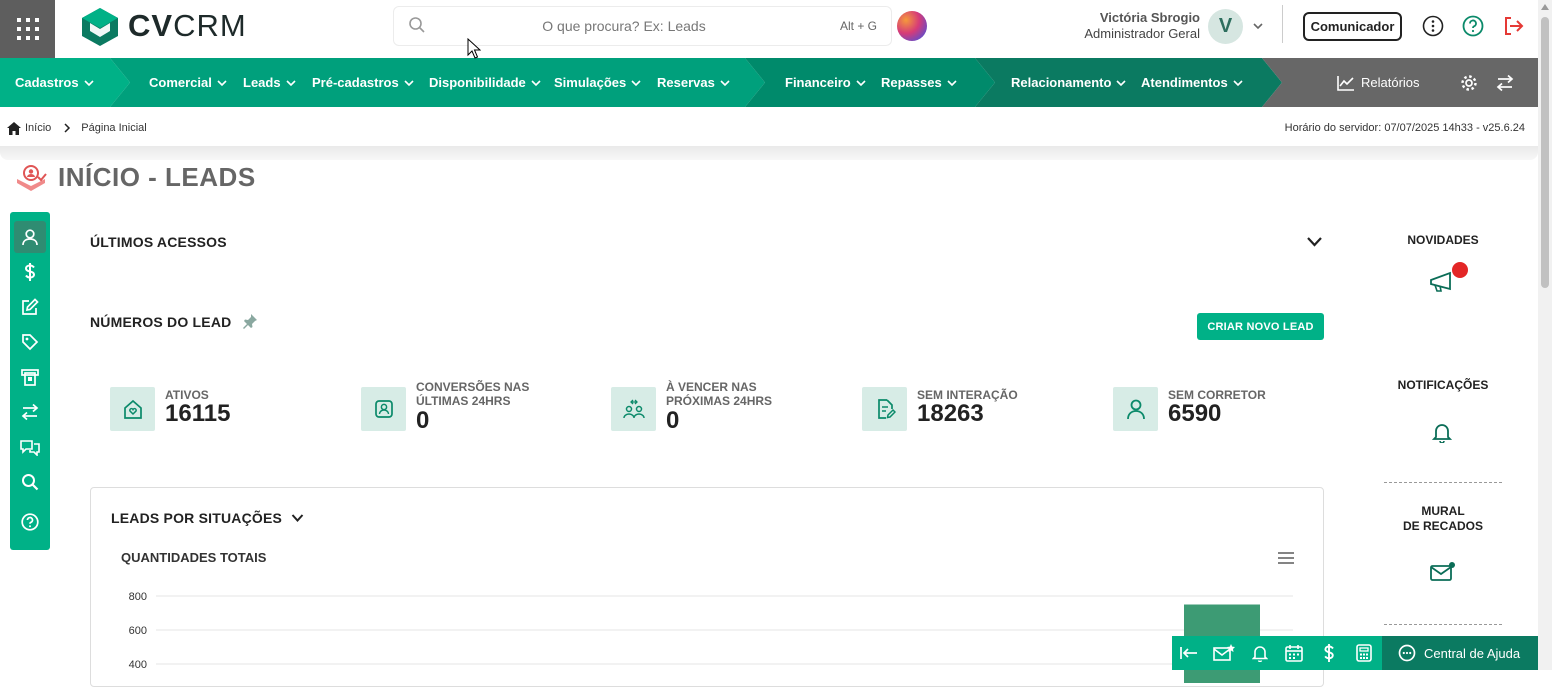  What do you see at coordinates (1442, 518) in the screenshot?
I see `board-title: MURAL DE RECADOS` at bounding box center [1442, 518].